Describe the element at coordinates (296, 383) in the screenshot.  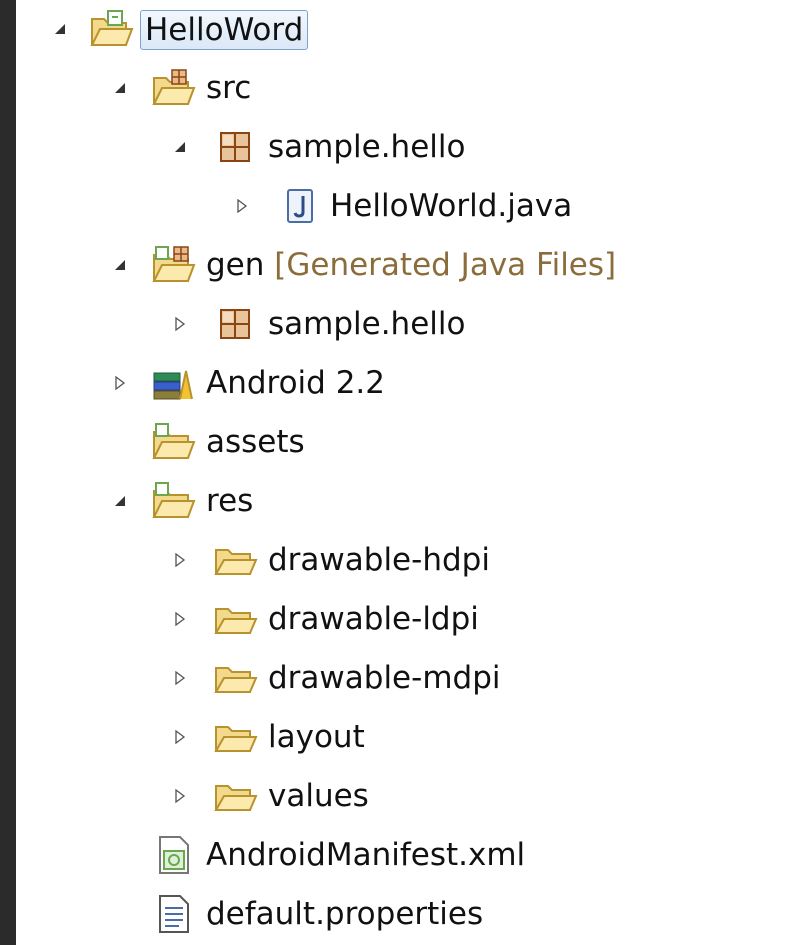
I see `tree-item-label: Android 2.2` at that location.